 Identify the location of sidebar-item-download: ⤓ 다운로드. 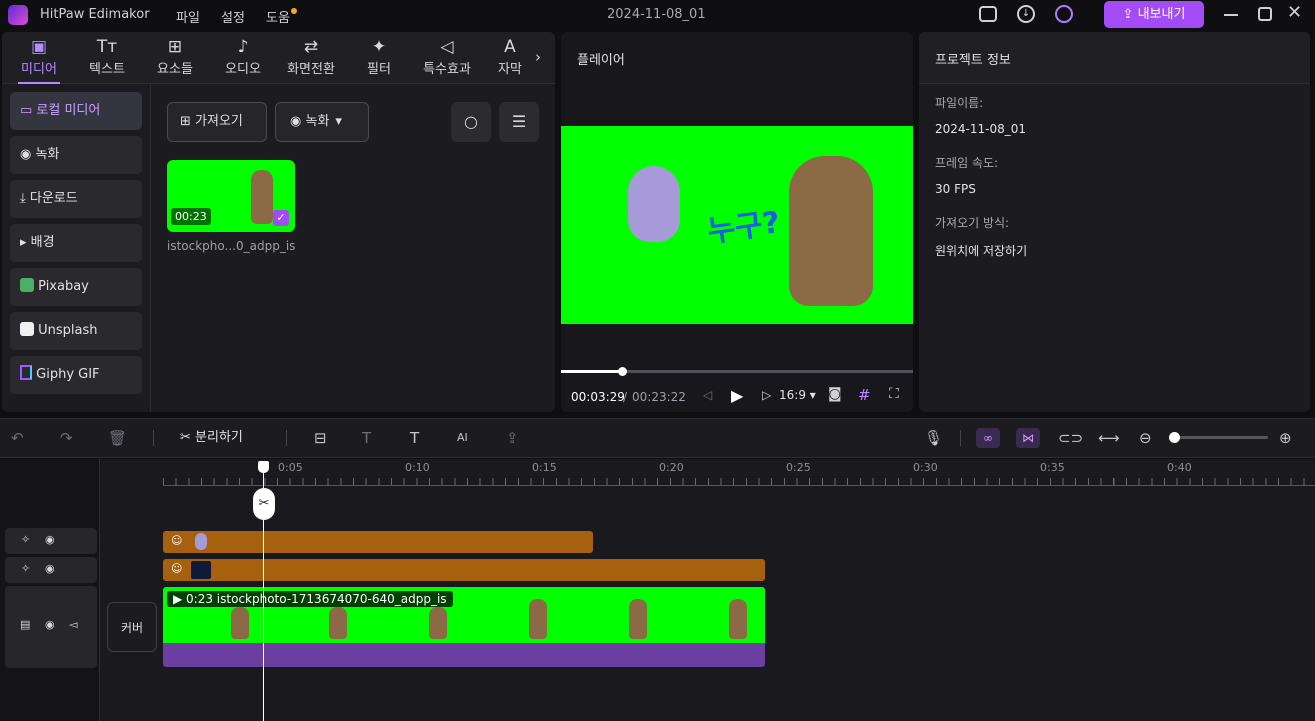
(76, 199).